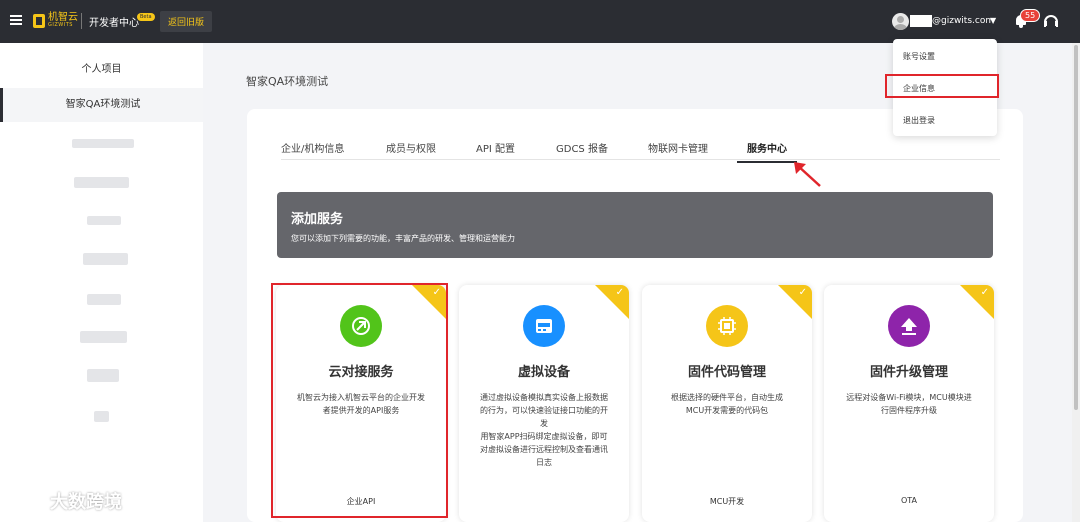 The height and width of the screenshot is (522, 1080). I want to click on service-description: 根据选择的硬件平台，自动生成MCU开发需要的代码包, so click(727, 404).